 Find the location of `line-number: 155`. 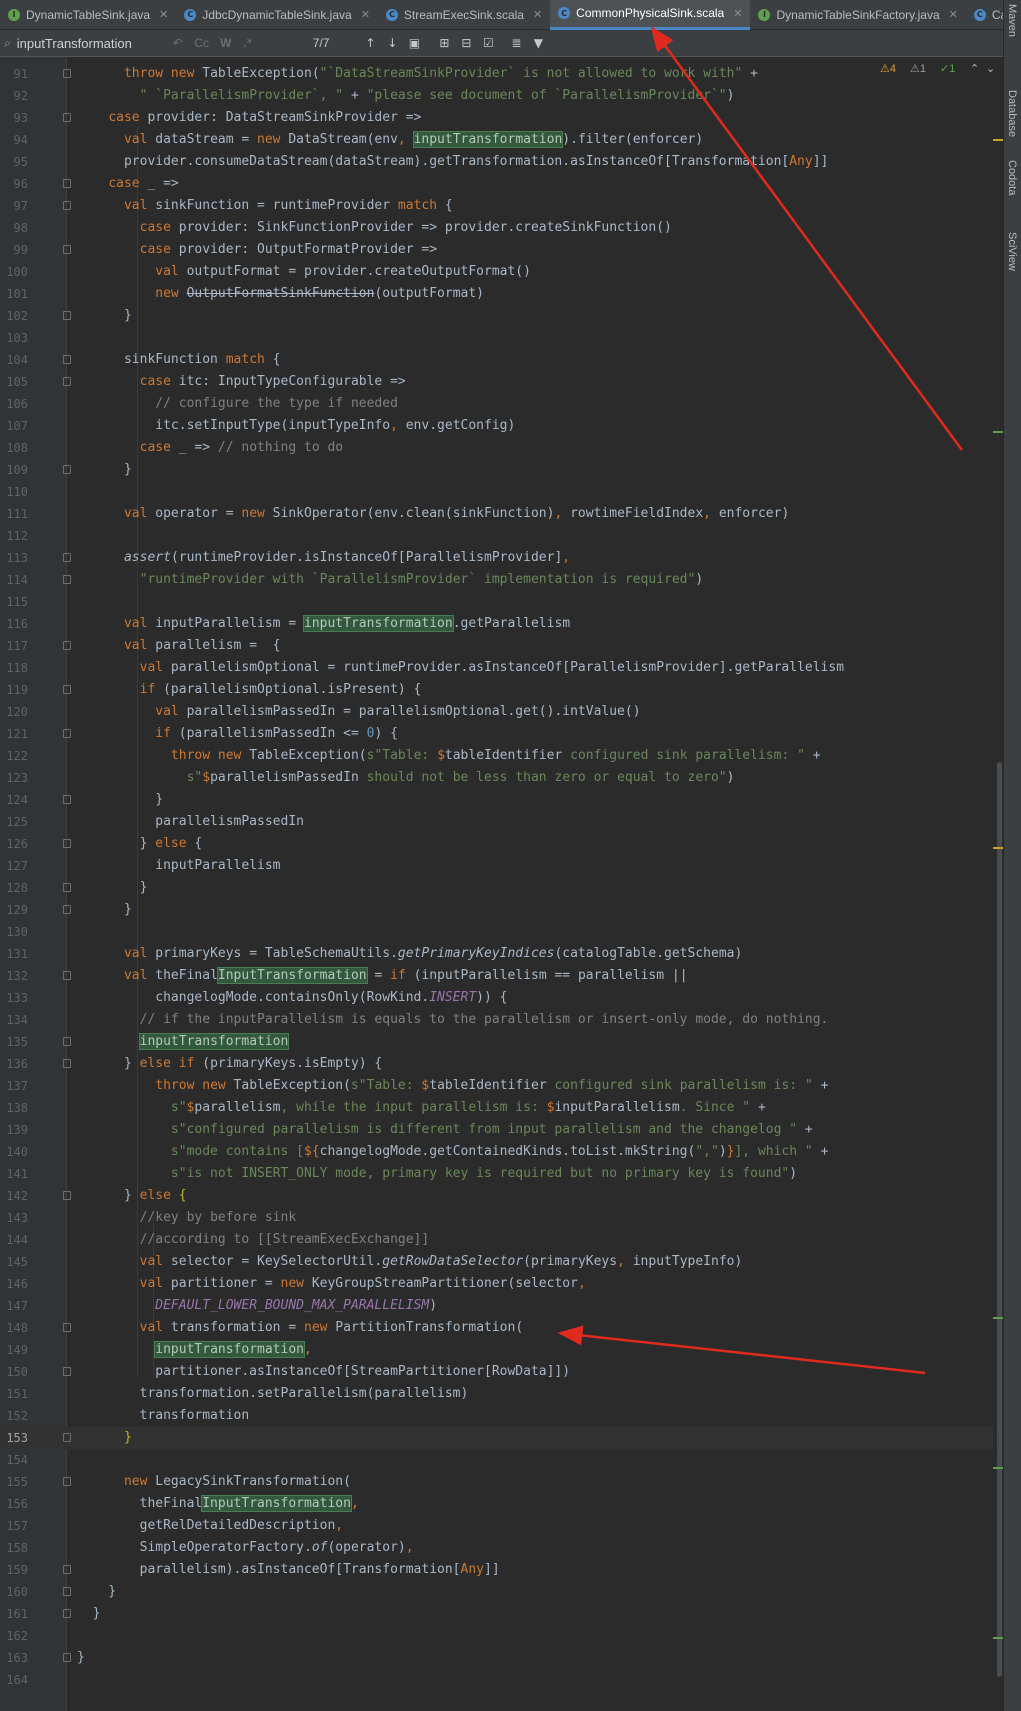

line-number: 155 is located at coordinates (14, 1482).